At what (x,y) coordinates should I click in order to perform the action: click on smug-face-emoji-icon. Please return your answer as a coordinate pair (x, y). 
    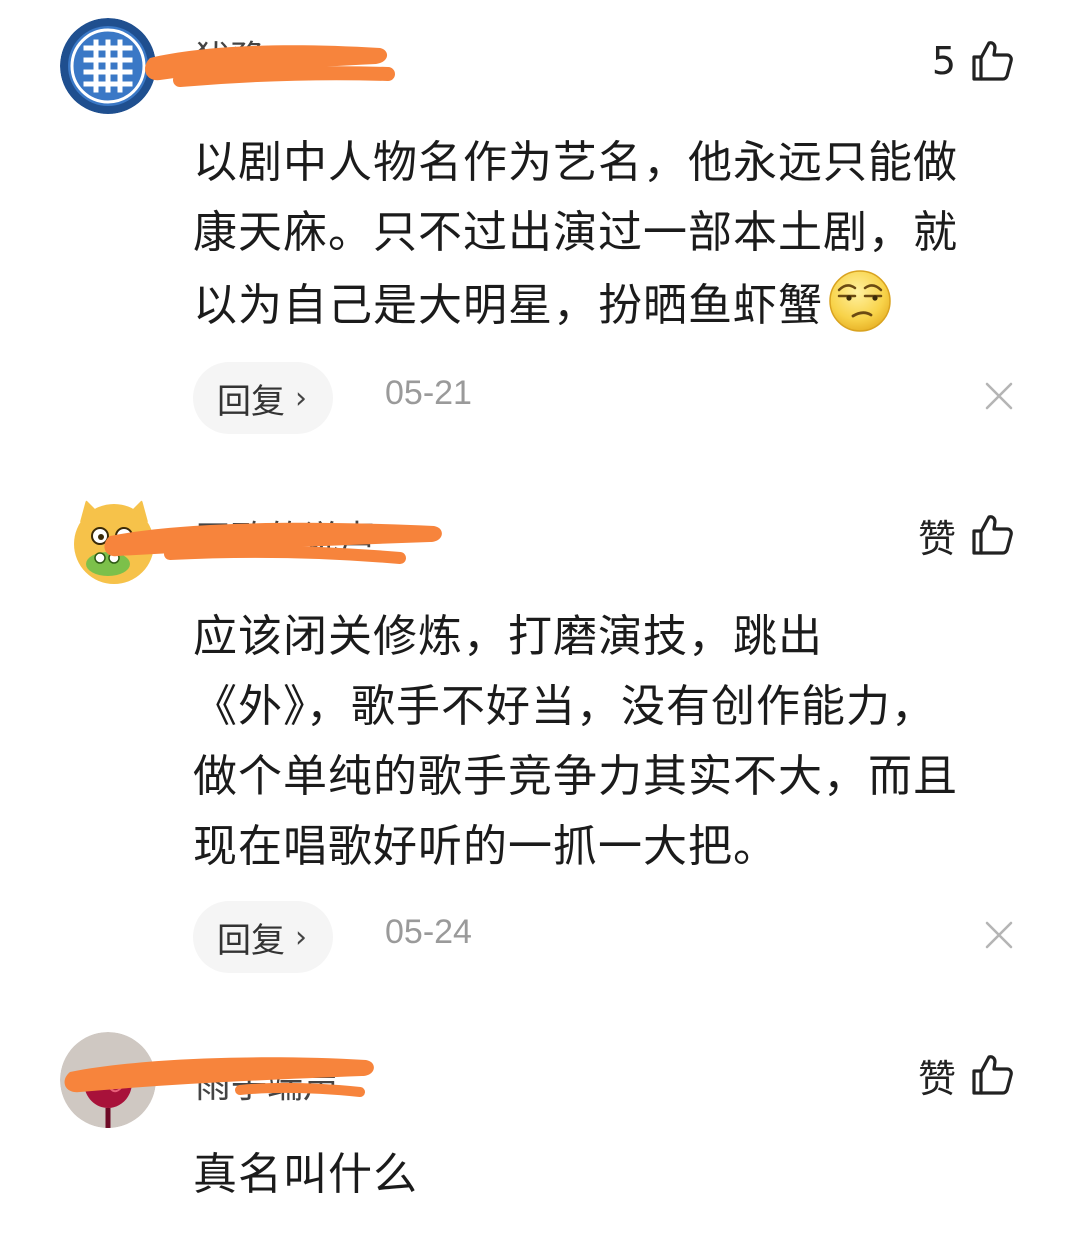
    Looking at the image, I should click on (860, 301).